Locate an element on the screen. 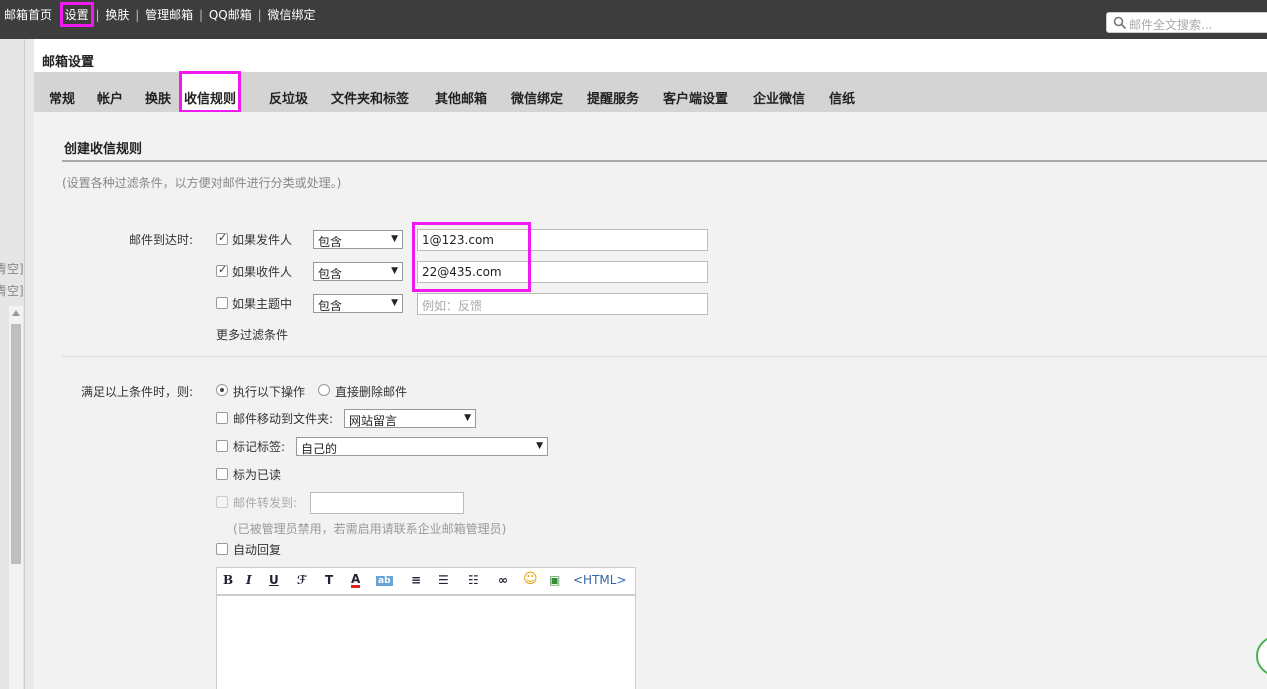  tag-value: 自己的 is located at coordinates (319, 449).